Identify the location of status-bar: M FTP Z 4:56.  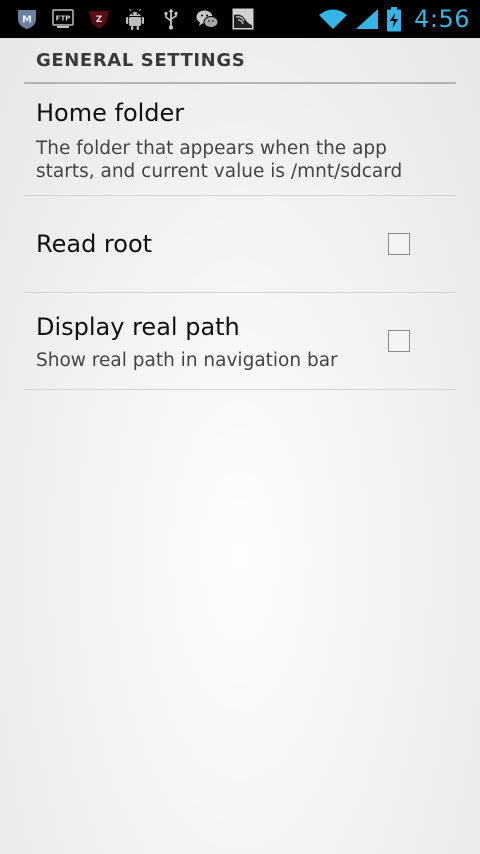
(240, 19).